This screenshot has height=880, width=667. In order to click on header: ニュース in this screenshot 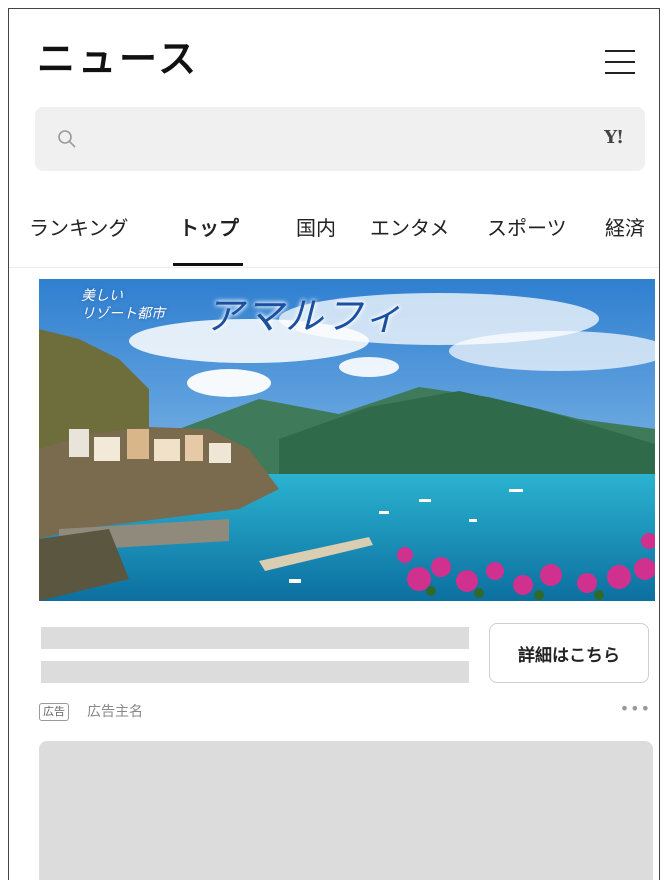, I will do `click(334, 55)`.